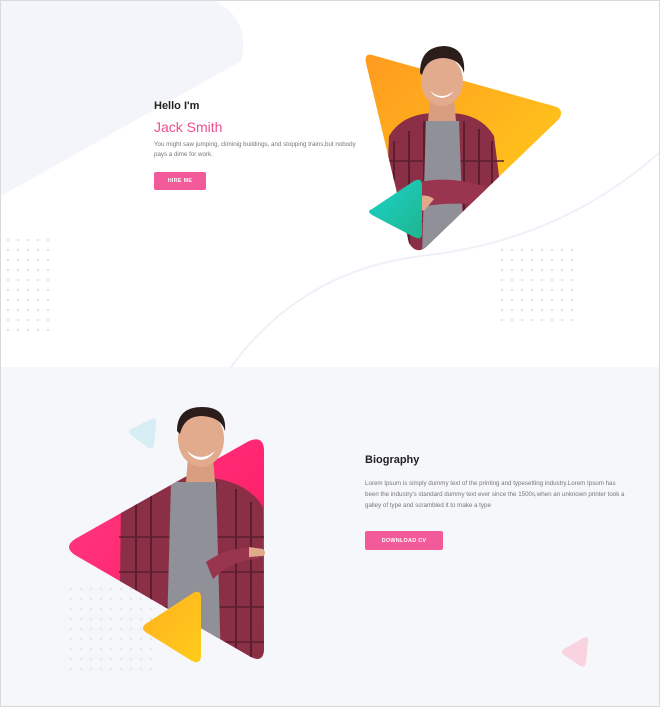 The height and width of the screenshot is (707, 660). Describe the element at coordinates (188, 127) in the screenshot. I see `hero-name: Jack Smith` at that location.